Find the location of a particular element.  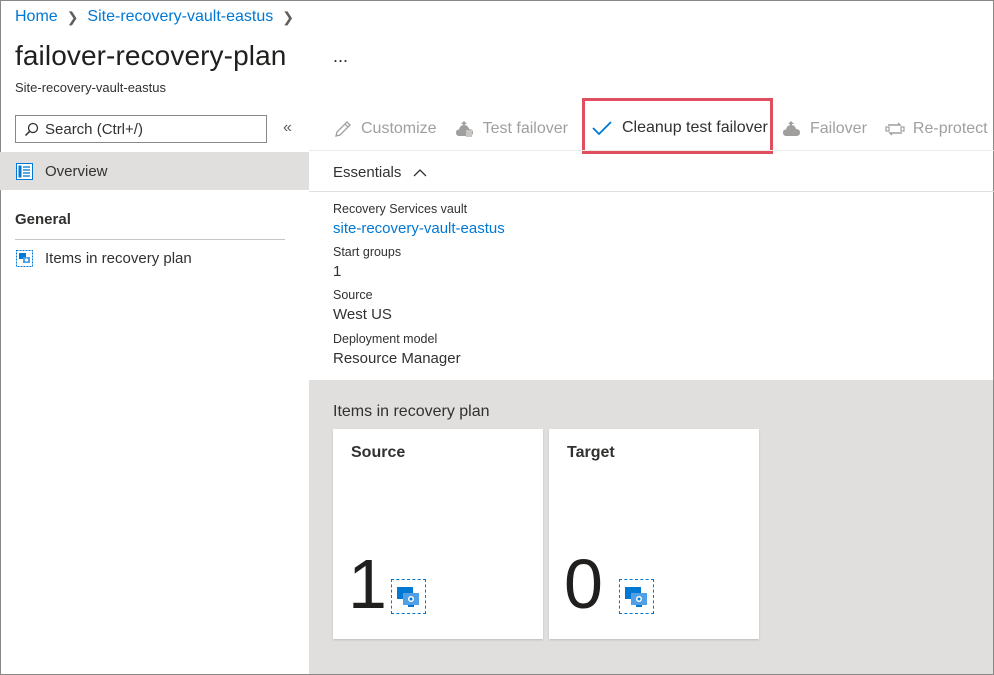

command-bar: Customize Test failover is located at coordinates (459, 129).